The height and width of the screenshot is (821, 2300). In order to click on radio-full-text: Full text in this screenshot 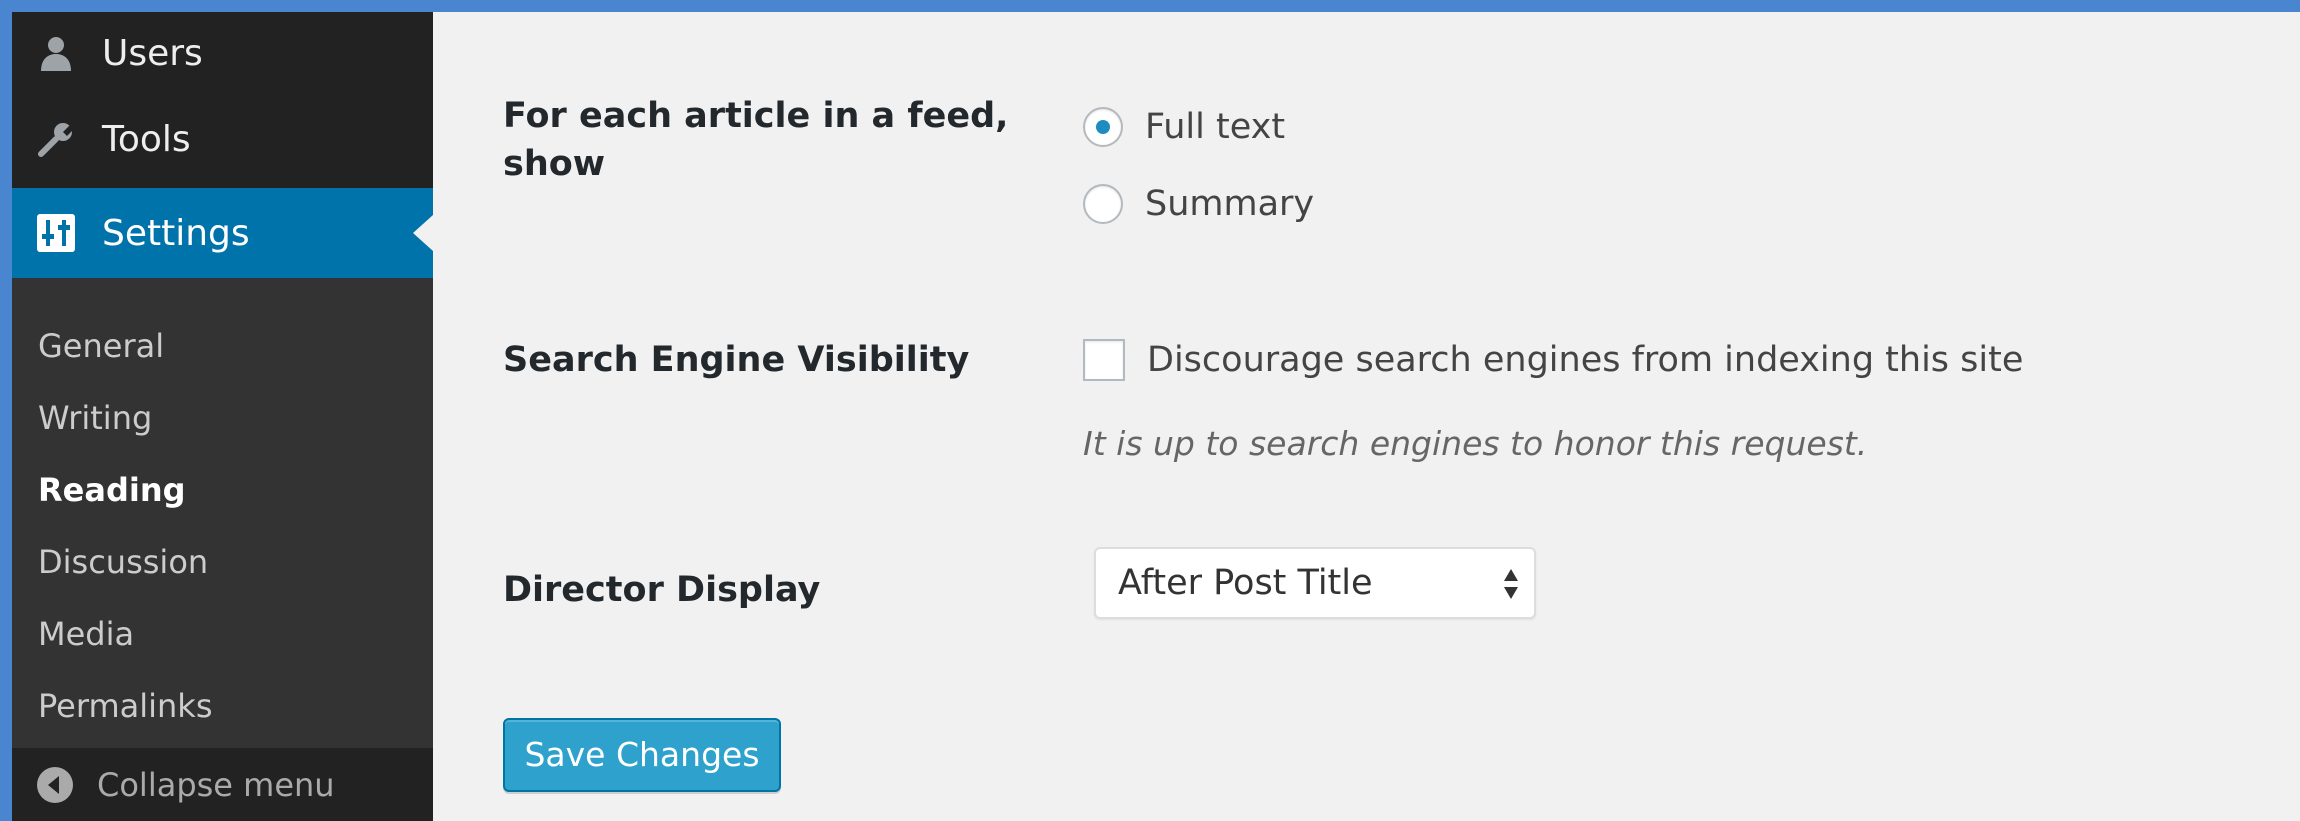, I will do `click(1184, 127)`.